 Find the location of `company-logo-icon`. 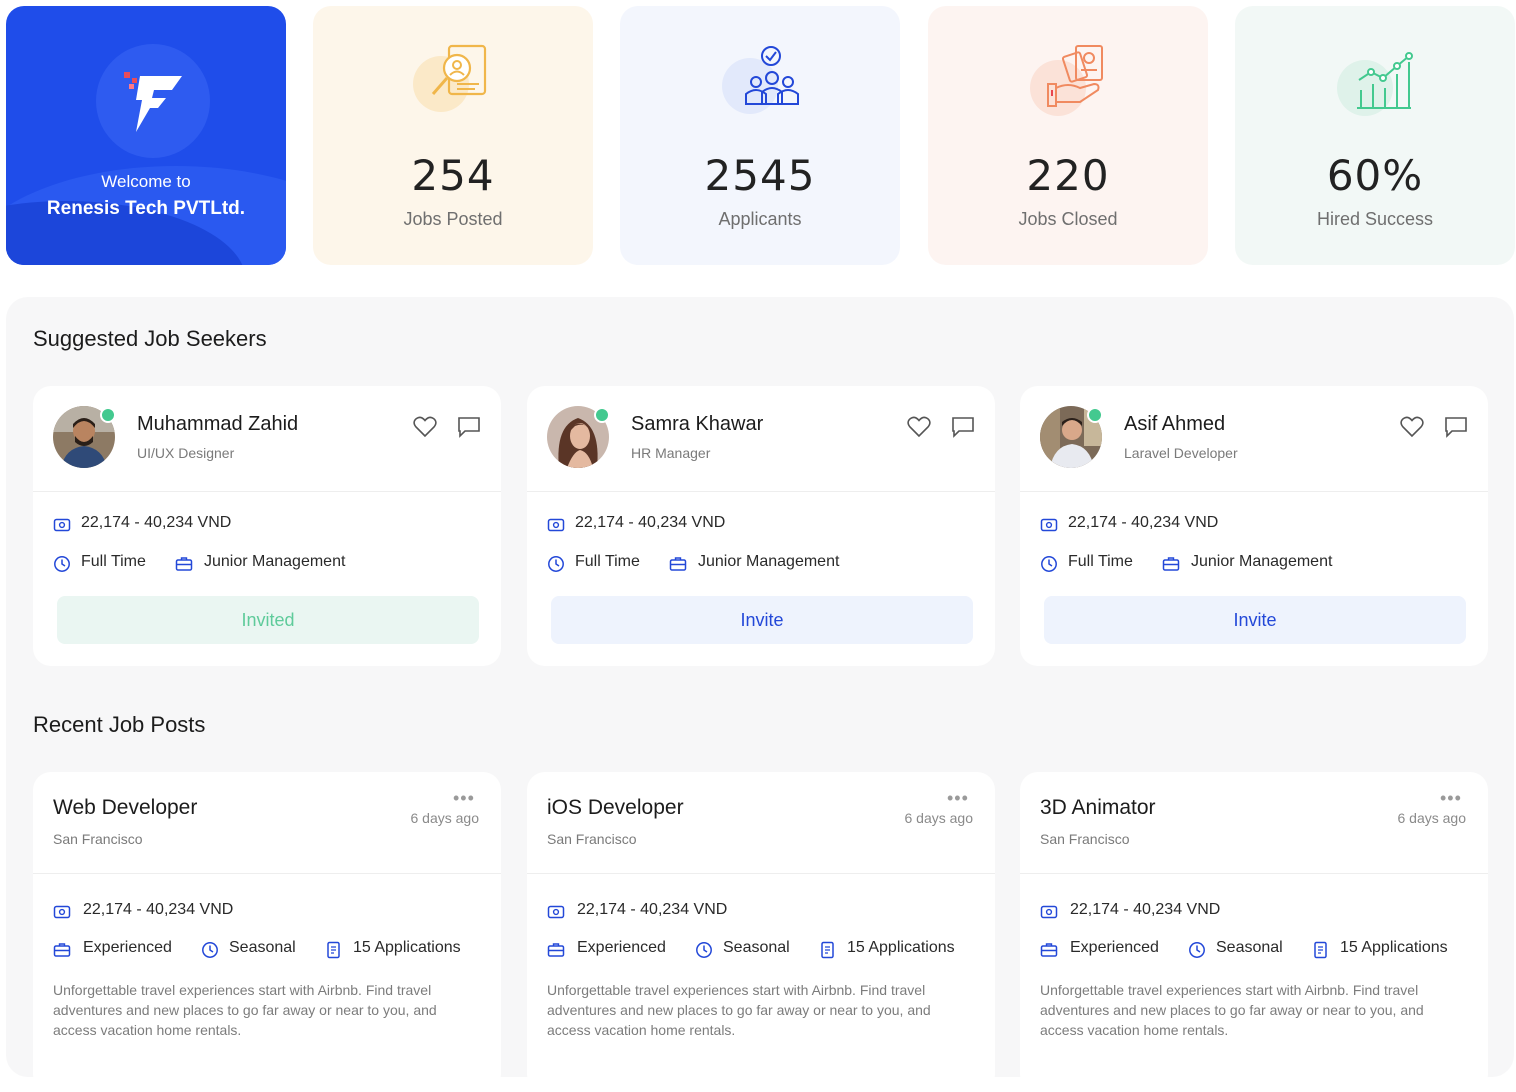

company-logo-icon is located at coordinates (153, 101).